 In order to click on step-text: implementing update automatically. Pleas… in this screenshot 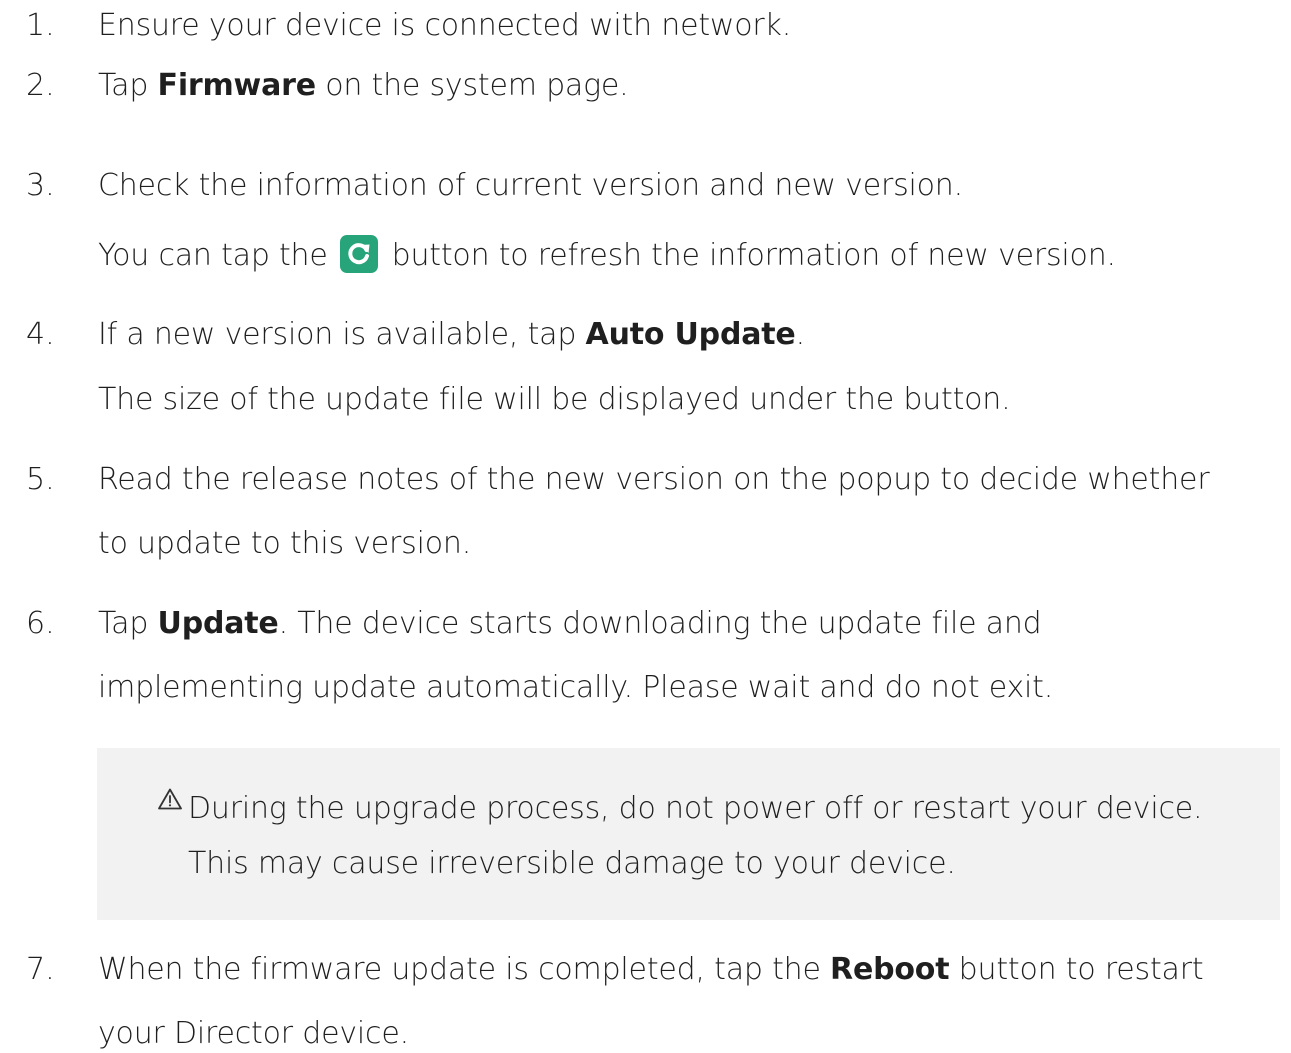, I will do `click(576, 687)`.